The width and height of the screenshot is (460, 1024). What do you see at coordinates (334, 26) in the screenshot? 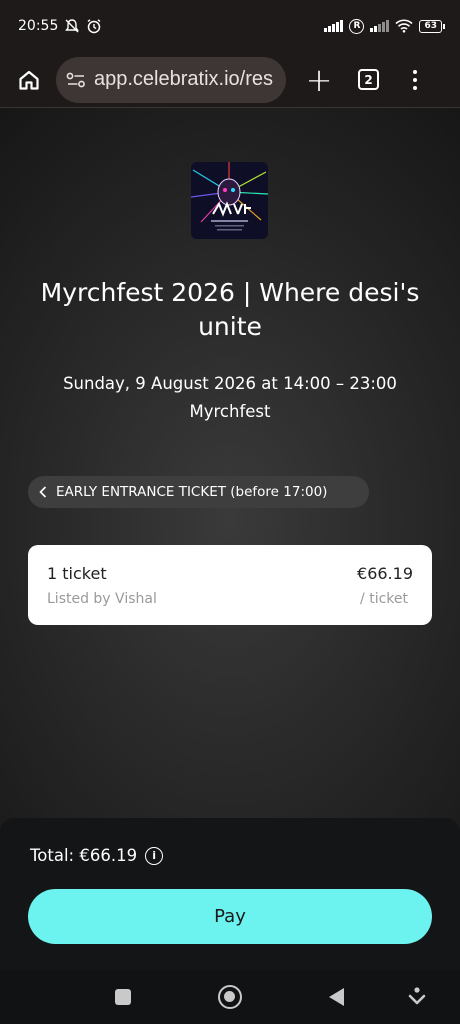
I see `signal-icon` at bounding box center [334, 26].